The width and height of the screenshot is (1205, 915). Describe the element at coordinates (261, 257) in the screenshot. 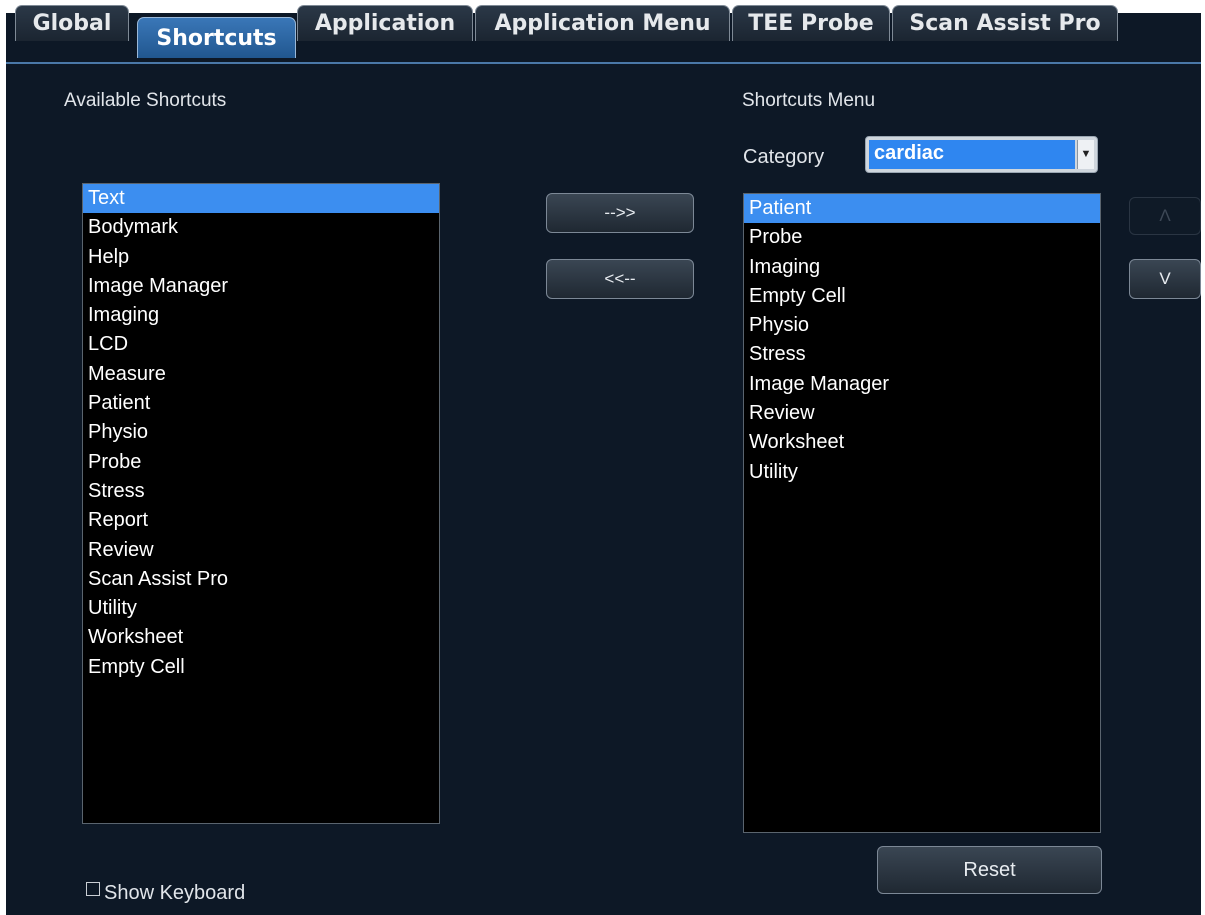

I see `list-item: Help` at that location.